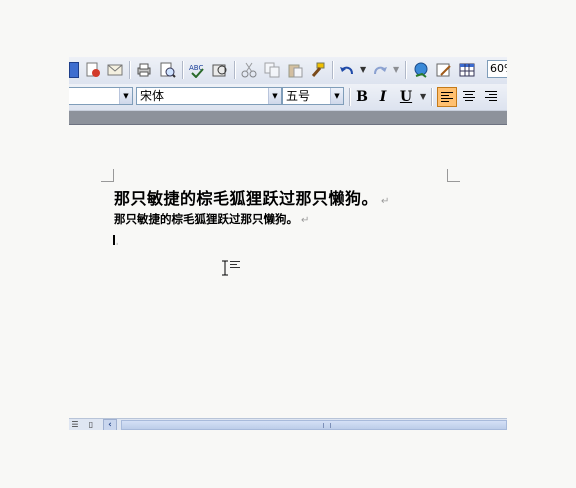 Image resolution: width=576 pixels, height=488 pixels. What do you see at coordinates (444, 70) in the screenshot?
I see `tables-borders-icon` at bounding box center [444, 70].